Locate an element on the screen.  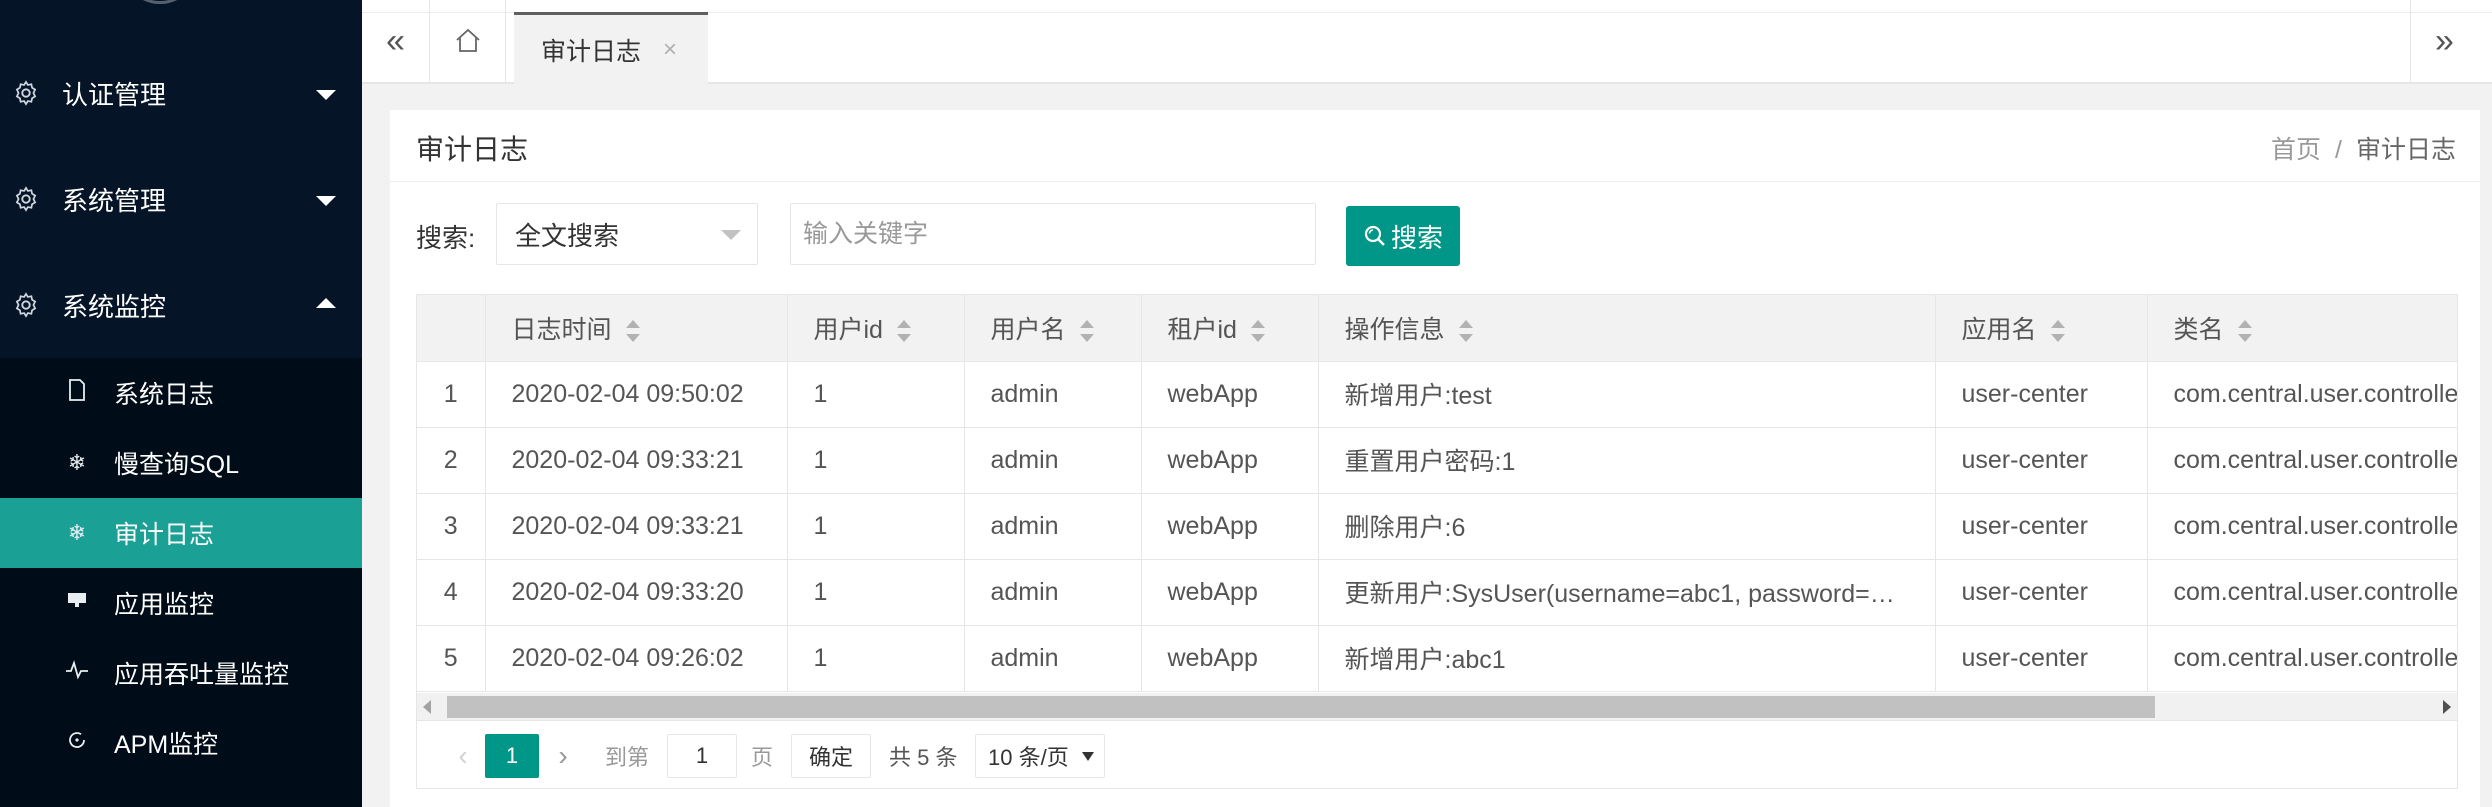
tab-audit-log: 审计日志 × is located at coordinates (611, 48).